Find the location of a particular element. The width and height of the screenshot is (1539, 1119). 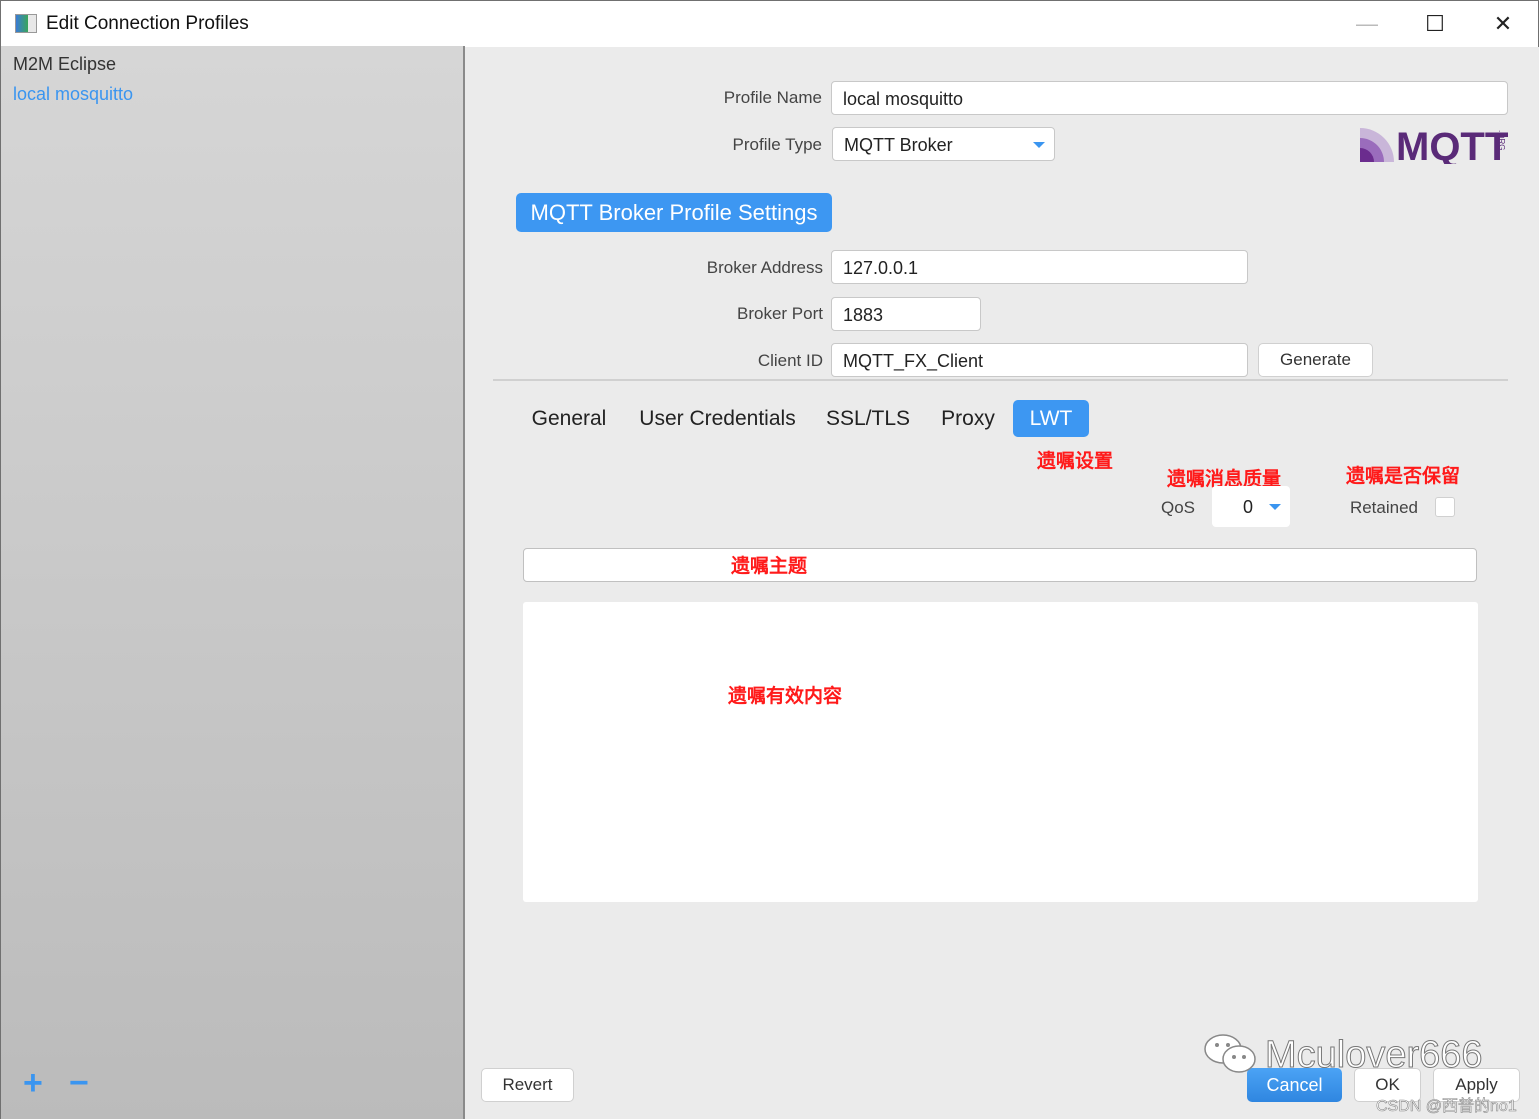

profile-type-value: MQTT Broker is located at coordinates (898, 145).